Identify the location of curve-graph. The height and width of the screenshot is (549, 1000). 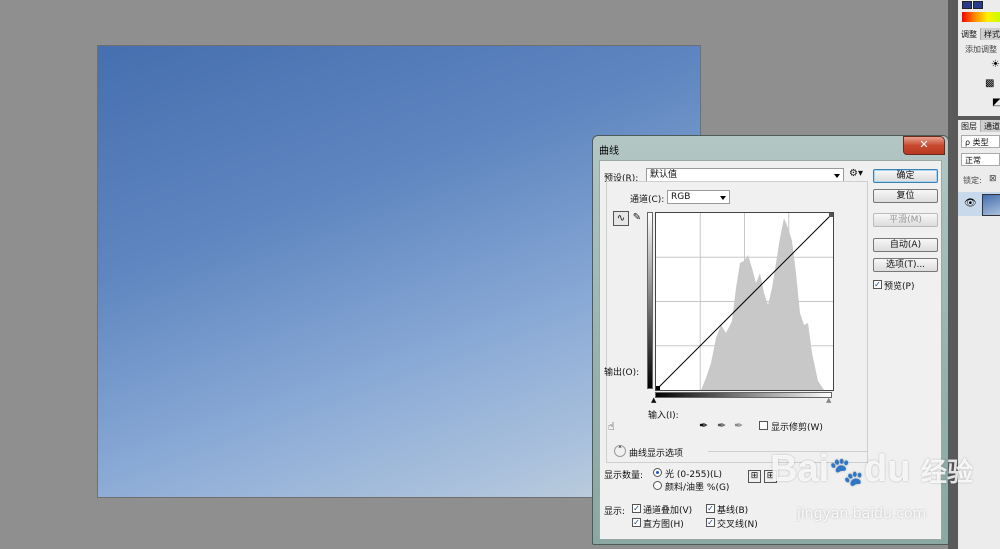
(744, 301).